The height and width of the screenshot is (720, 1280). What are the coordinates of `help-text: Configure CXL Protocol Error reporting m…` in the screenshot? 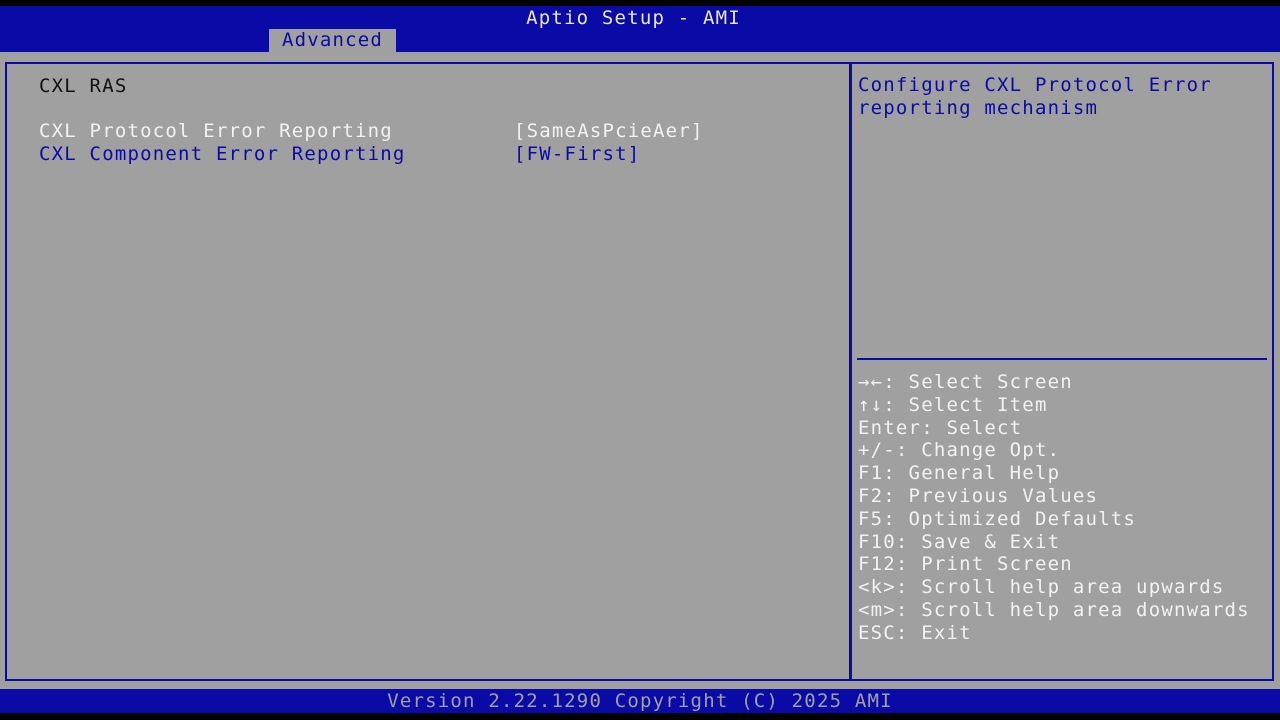 It's located at (1060, 97).